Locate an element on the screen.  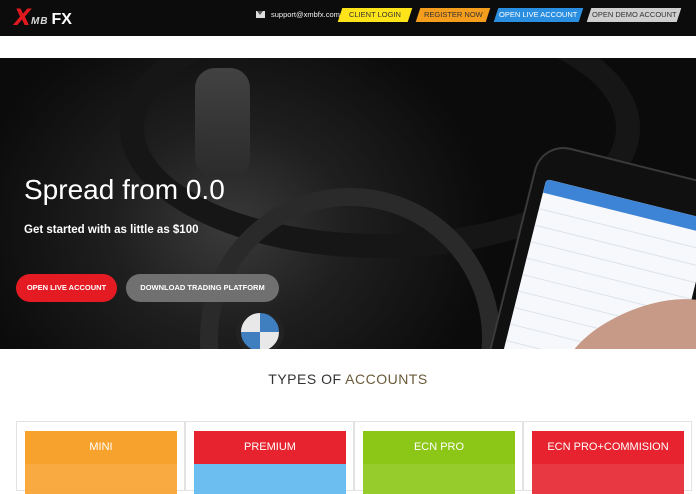
hero-subtitle: Get started with as little as $100 is located at coordinates (111, 230).